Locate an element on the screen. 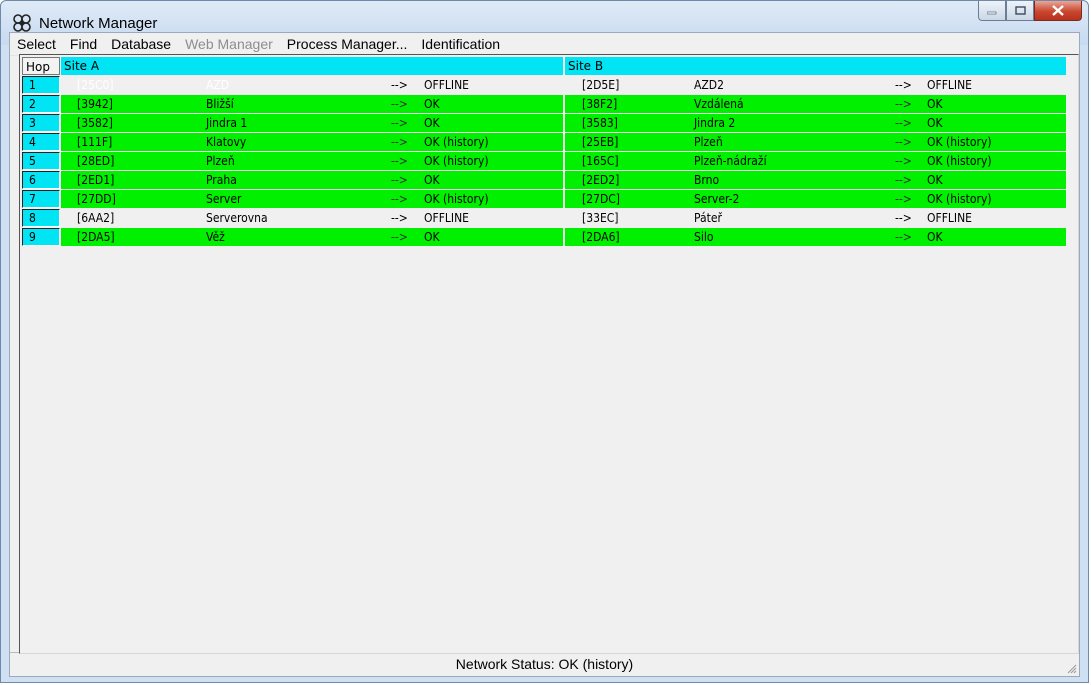 The height and width of the screenshot is (685, 1091). table-row: 1 [25C0] AZD --> OFFLINE [2D5E] AZD2 --> OFFLINE is located at coordinates (544, 85).